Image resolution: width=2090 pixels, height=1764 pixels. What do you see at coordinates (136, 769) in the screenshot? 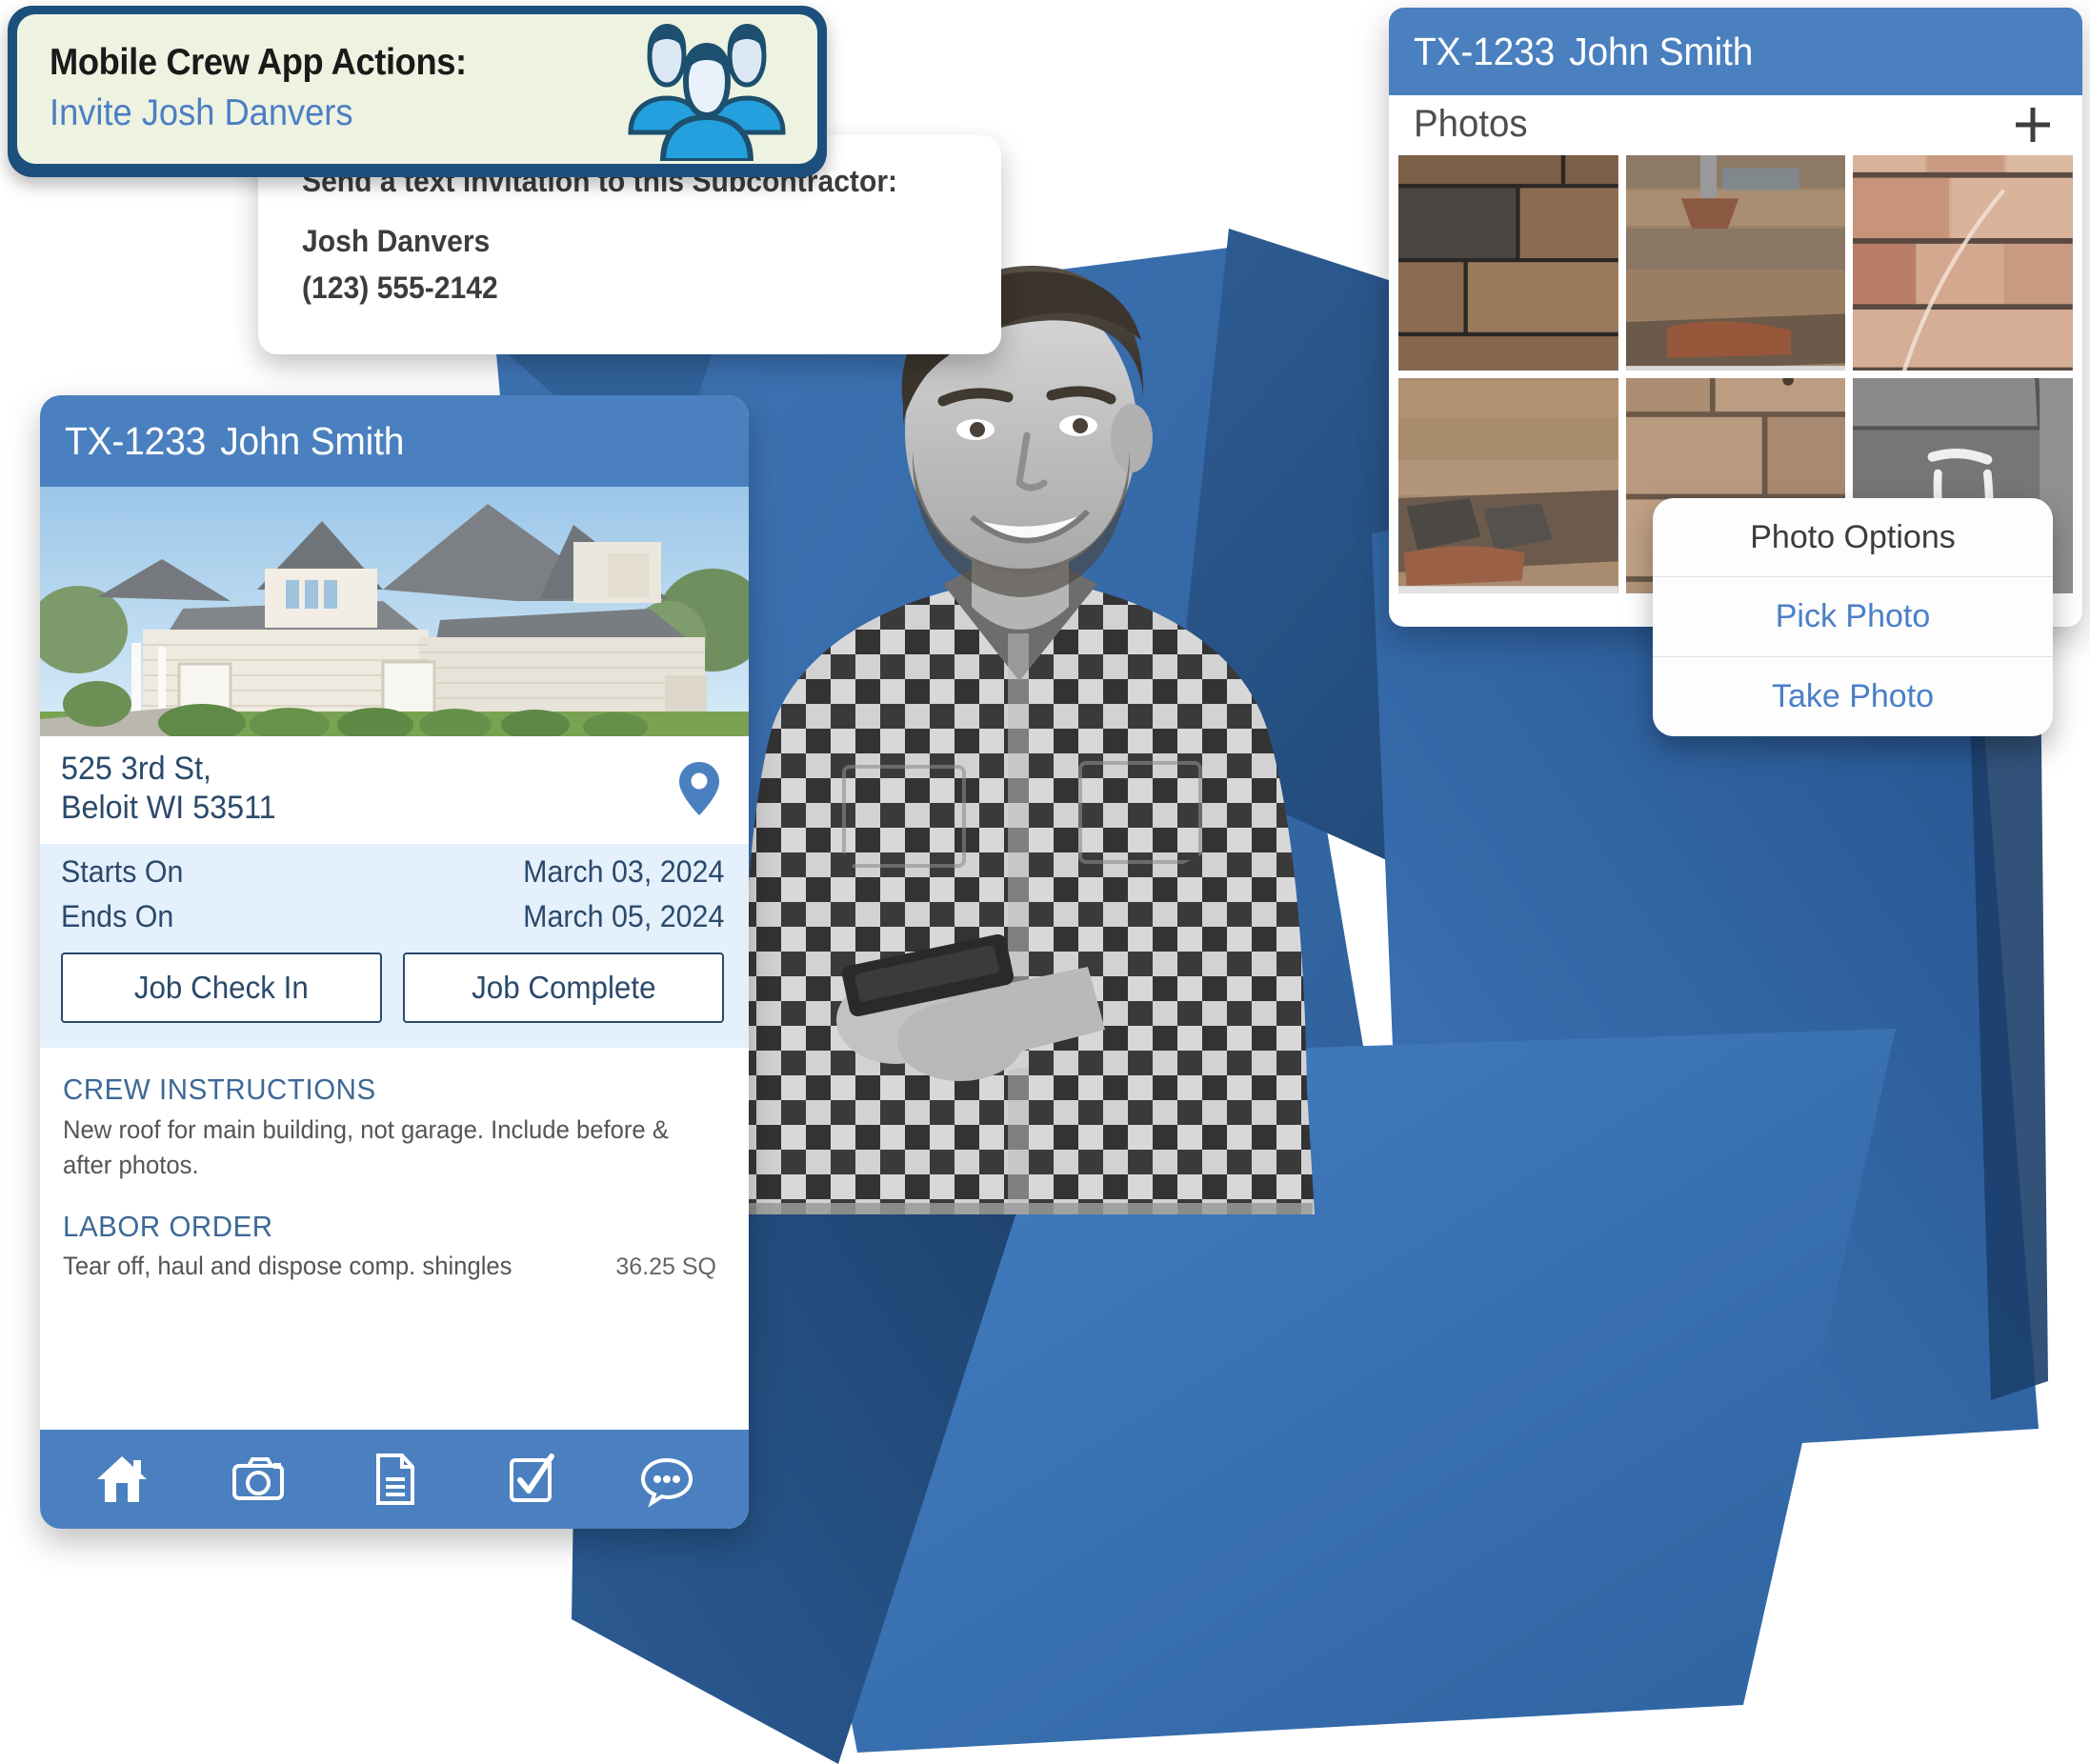
I see `address-line-1: 525 3rd St,` at bounding box center [136, 769].